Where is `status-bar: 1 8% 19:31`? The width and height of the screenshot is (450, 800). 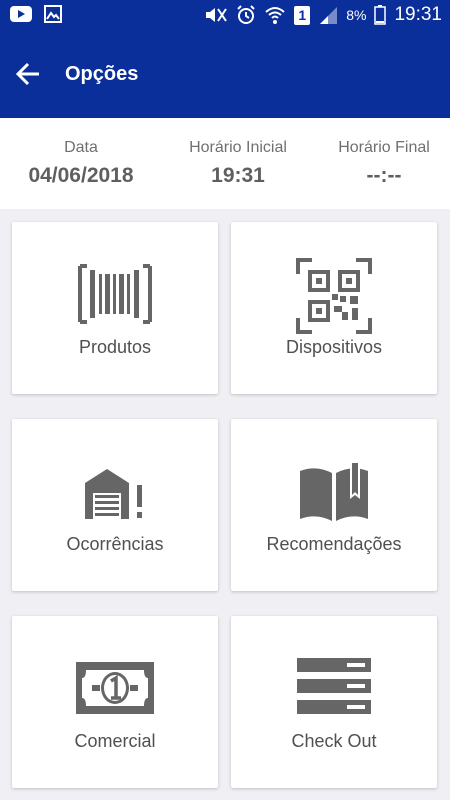 status-bar: 1 8% 19:31 is located at coordinates (225, 15).